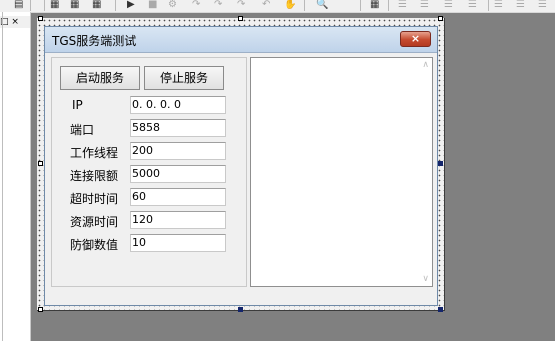  What do you see at coordinates (178, 128) in the screenshot?
I see `port-field: 5858` at bounding box center [178, 128].